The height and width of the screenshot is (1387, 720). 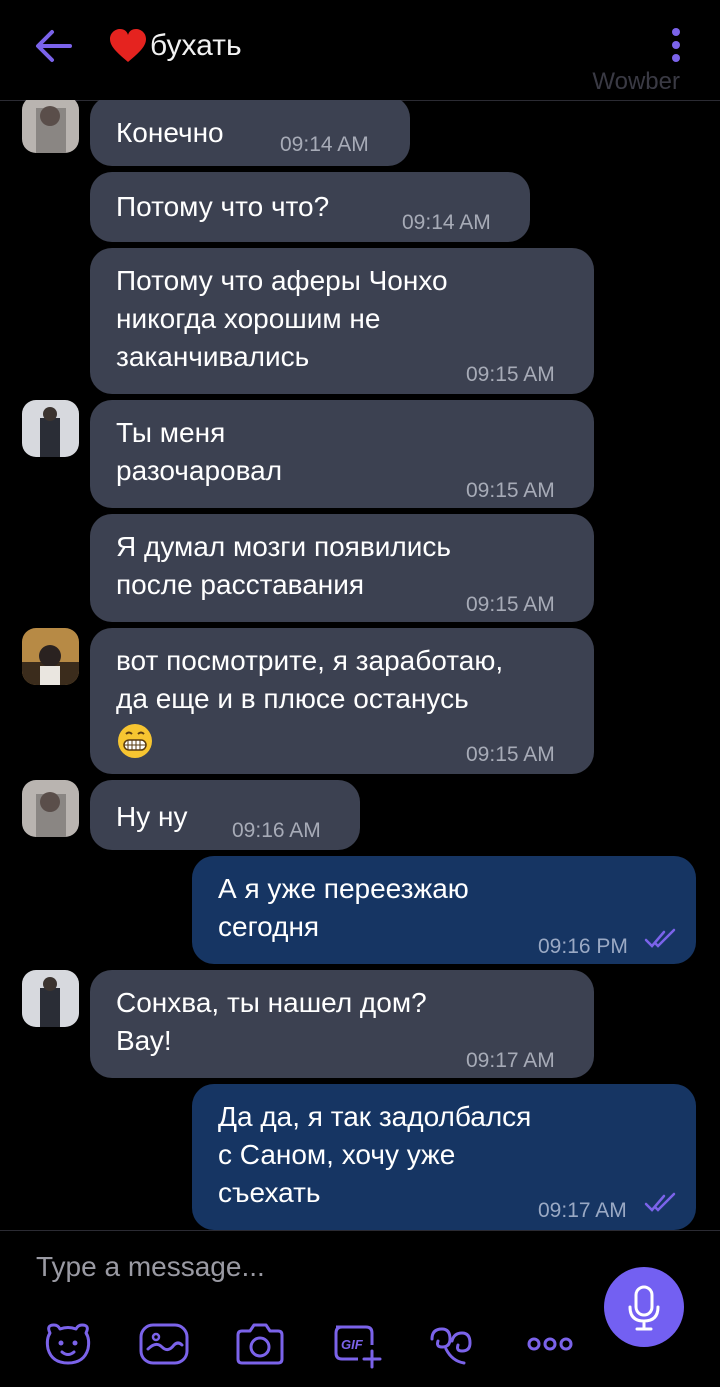 I want to click on heart-icon, so click(x=128, y=45).